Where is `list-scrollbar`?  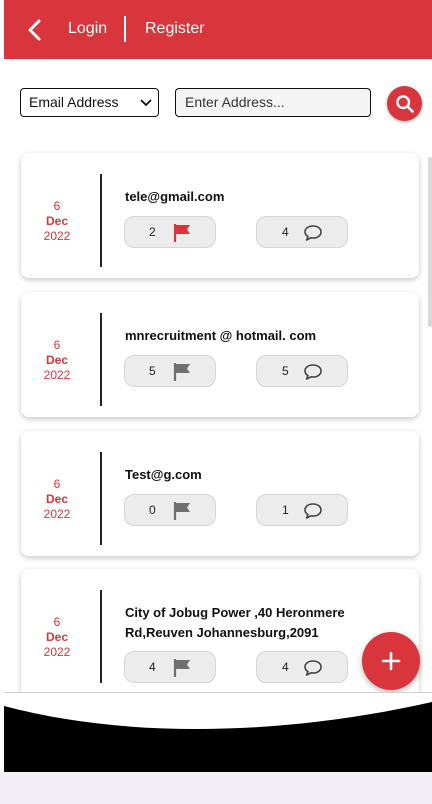
list-scrollbar is located at coordinates (430, 242).